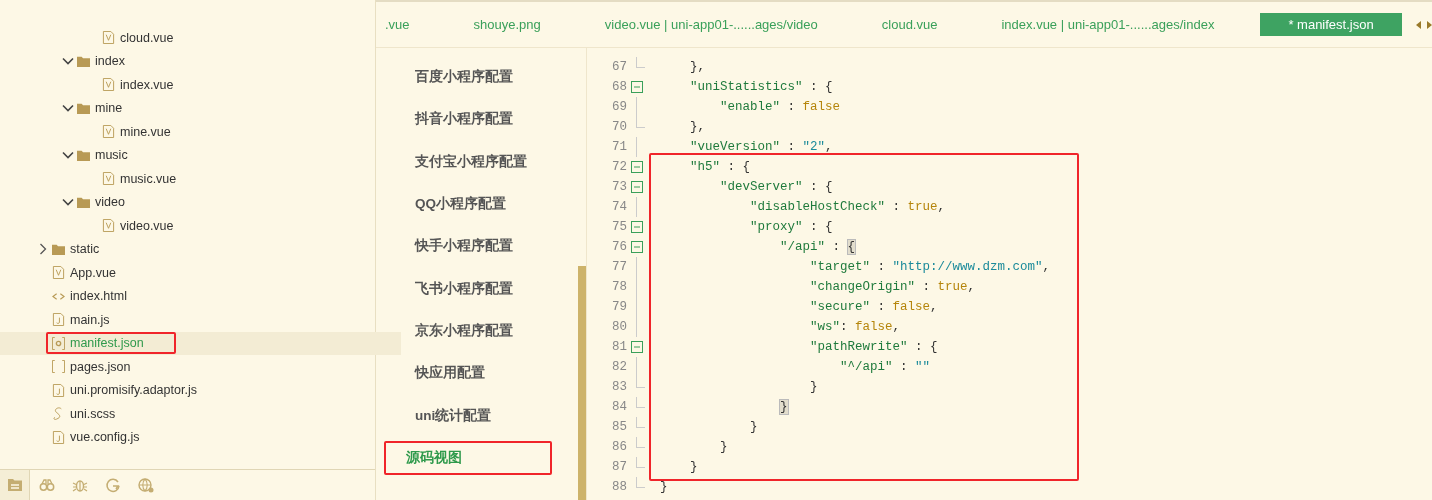 The width and height of the screenshot is (1432, 500). I want to click on tree-item: index.vue, so click(147, 84).